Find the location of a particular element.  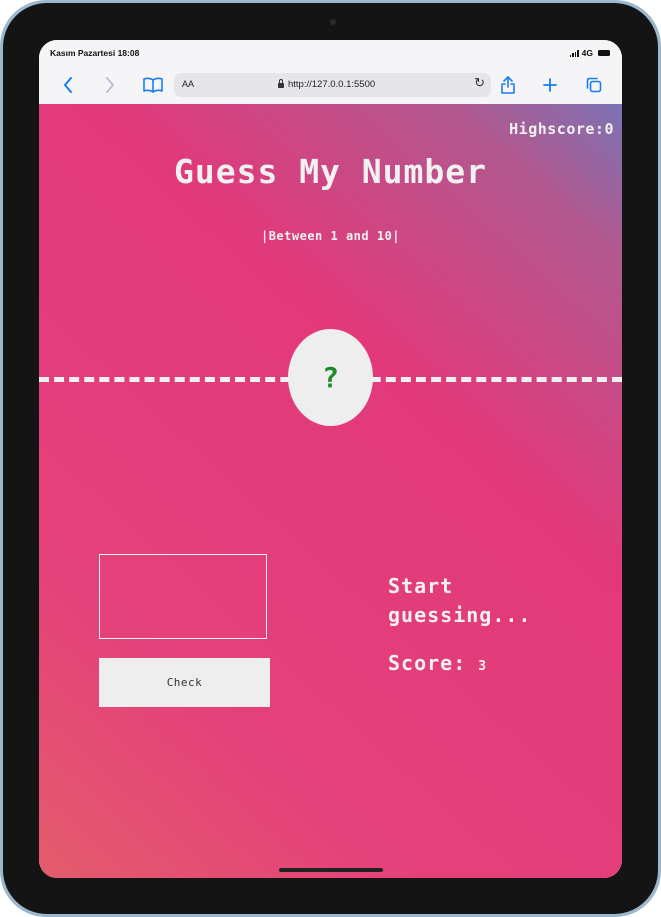

address-bar: AA http://127.0.0.1:5500 ↻ is located at coordinates (332, 85).